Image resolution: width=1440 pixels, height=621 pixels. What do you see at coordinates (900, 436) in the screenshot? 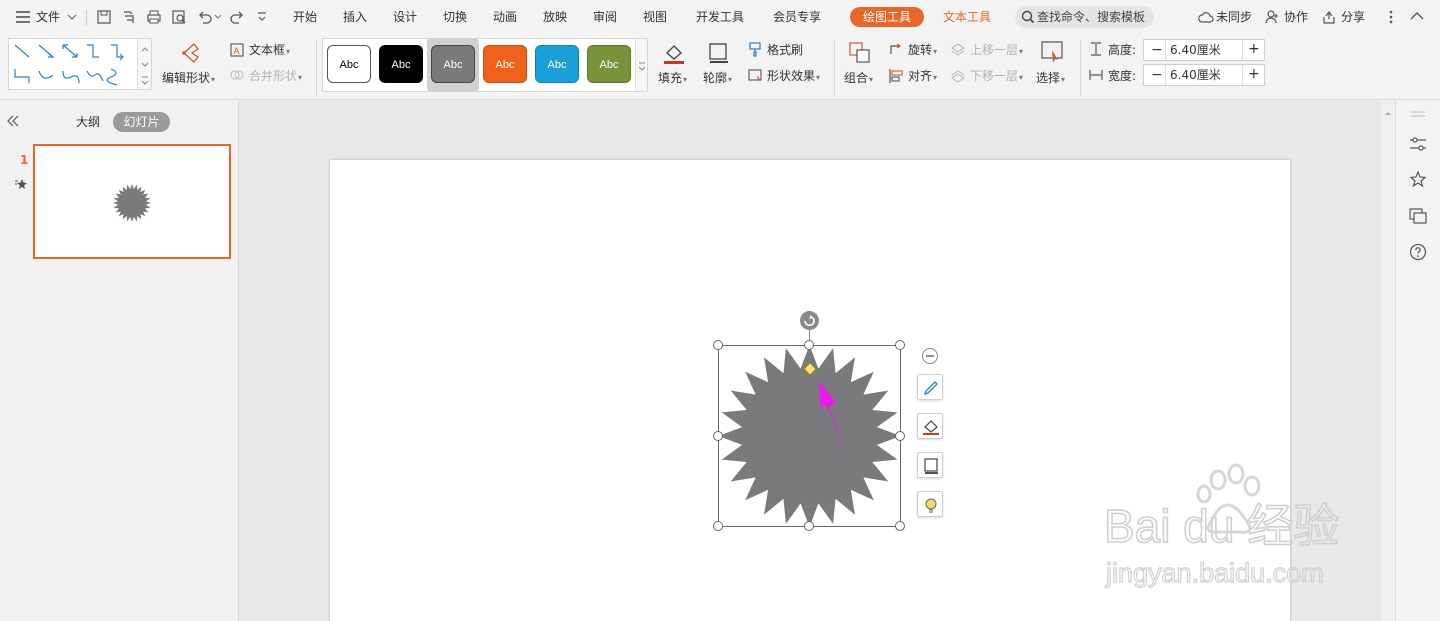
I see `resize-handle-e` at bounding box center [900, 436].